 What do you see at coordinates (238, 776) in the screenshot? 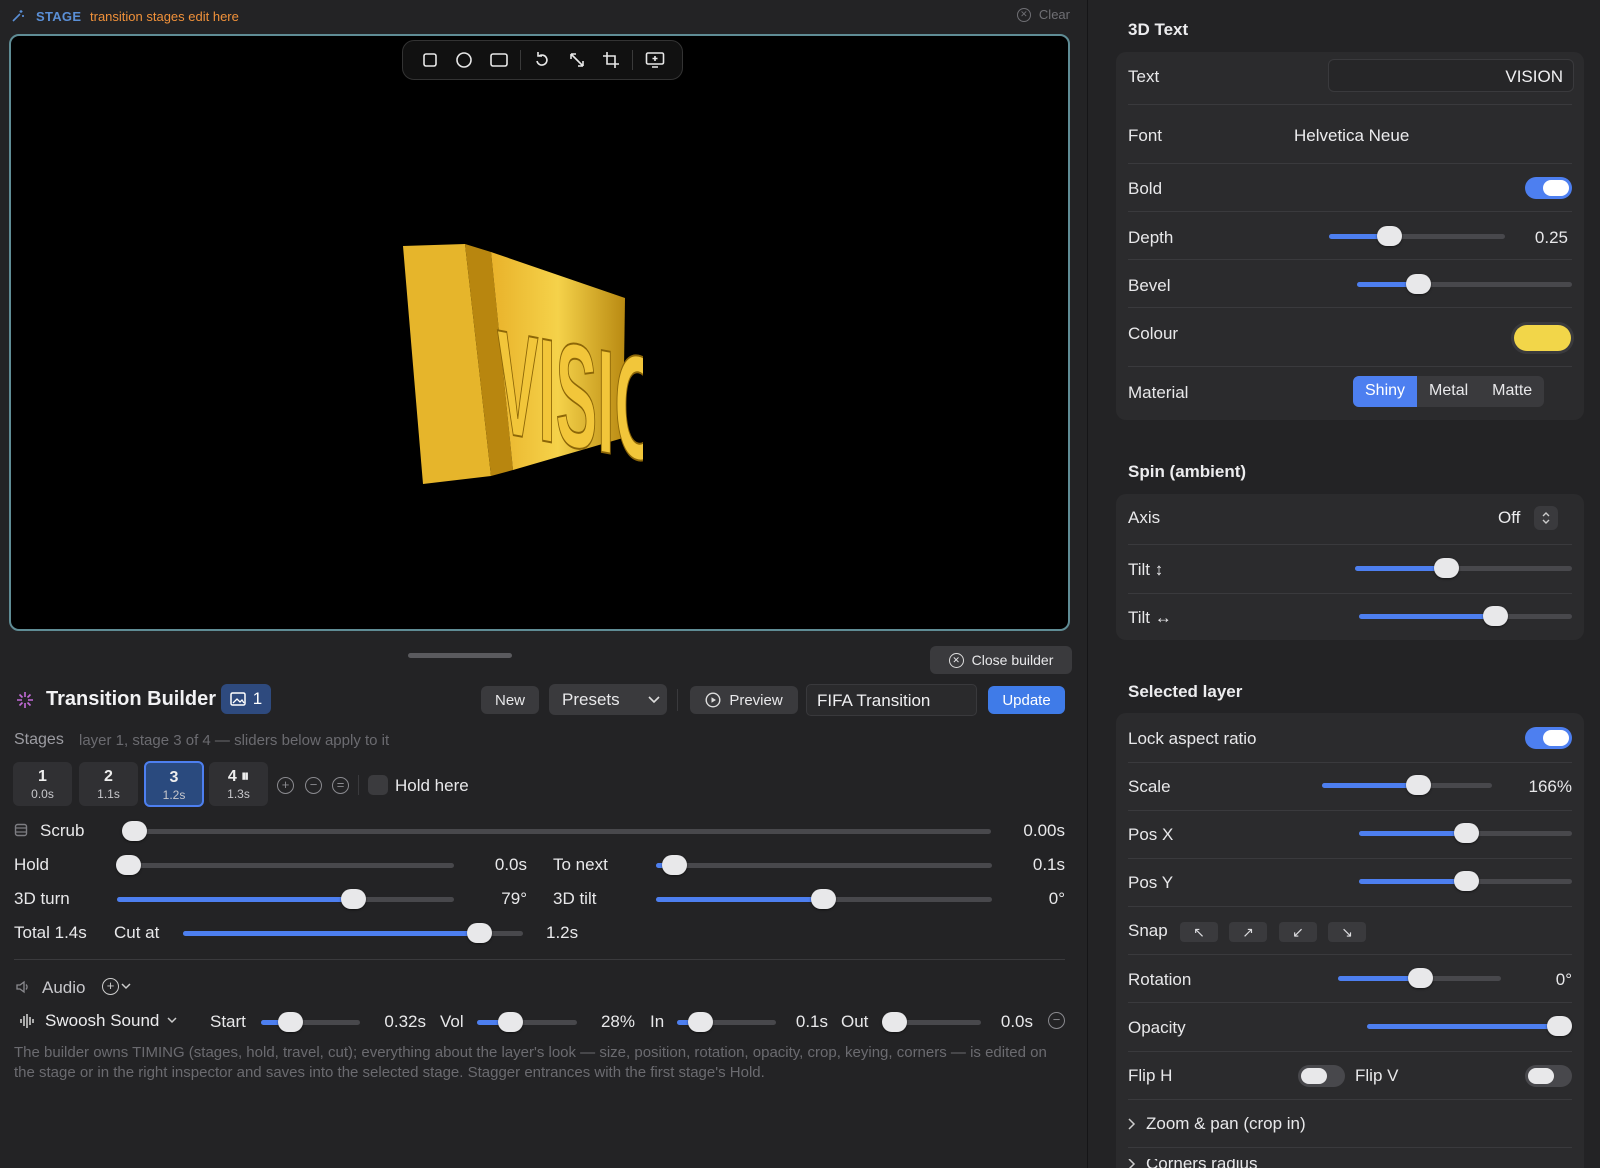
I see `stage-number: 4 ⏸` at bounding box center [238, 776].